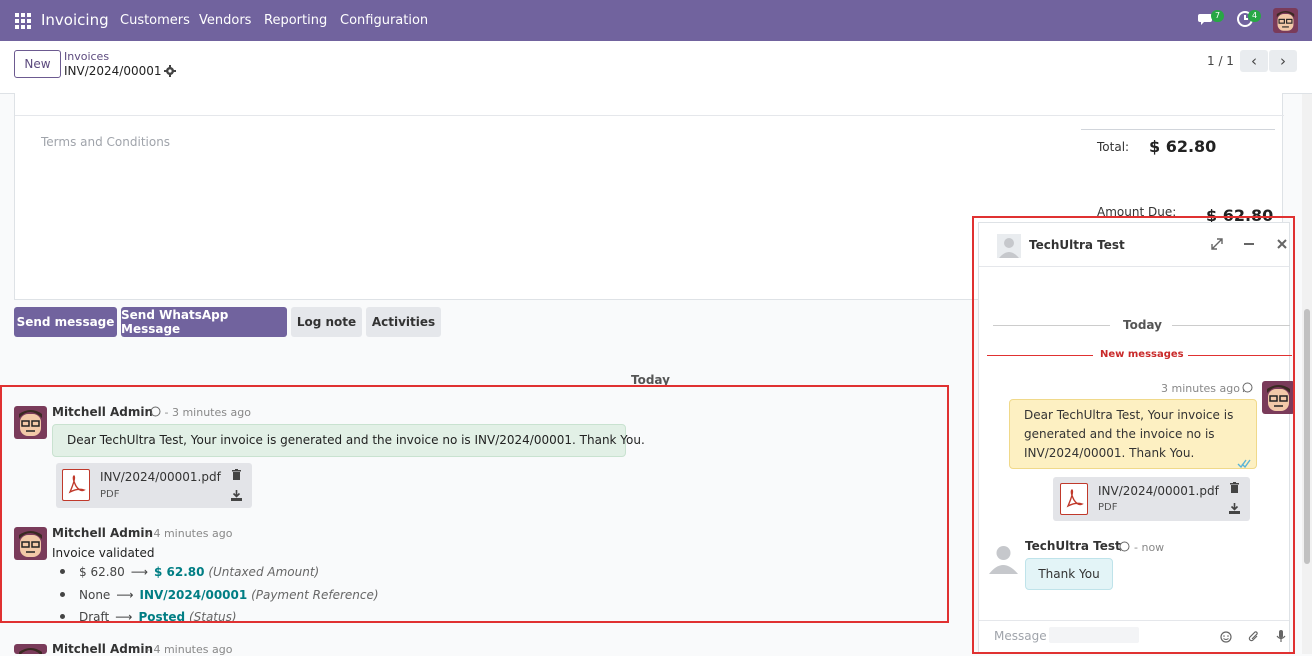 The height and width of the screenshot is (656, 1312). Describe the element at coordinates (1218, 16) in the screenshot. I see `messages-badge: 7` at that location.